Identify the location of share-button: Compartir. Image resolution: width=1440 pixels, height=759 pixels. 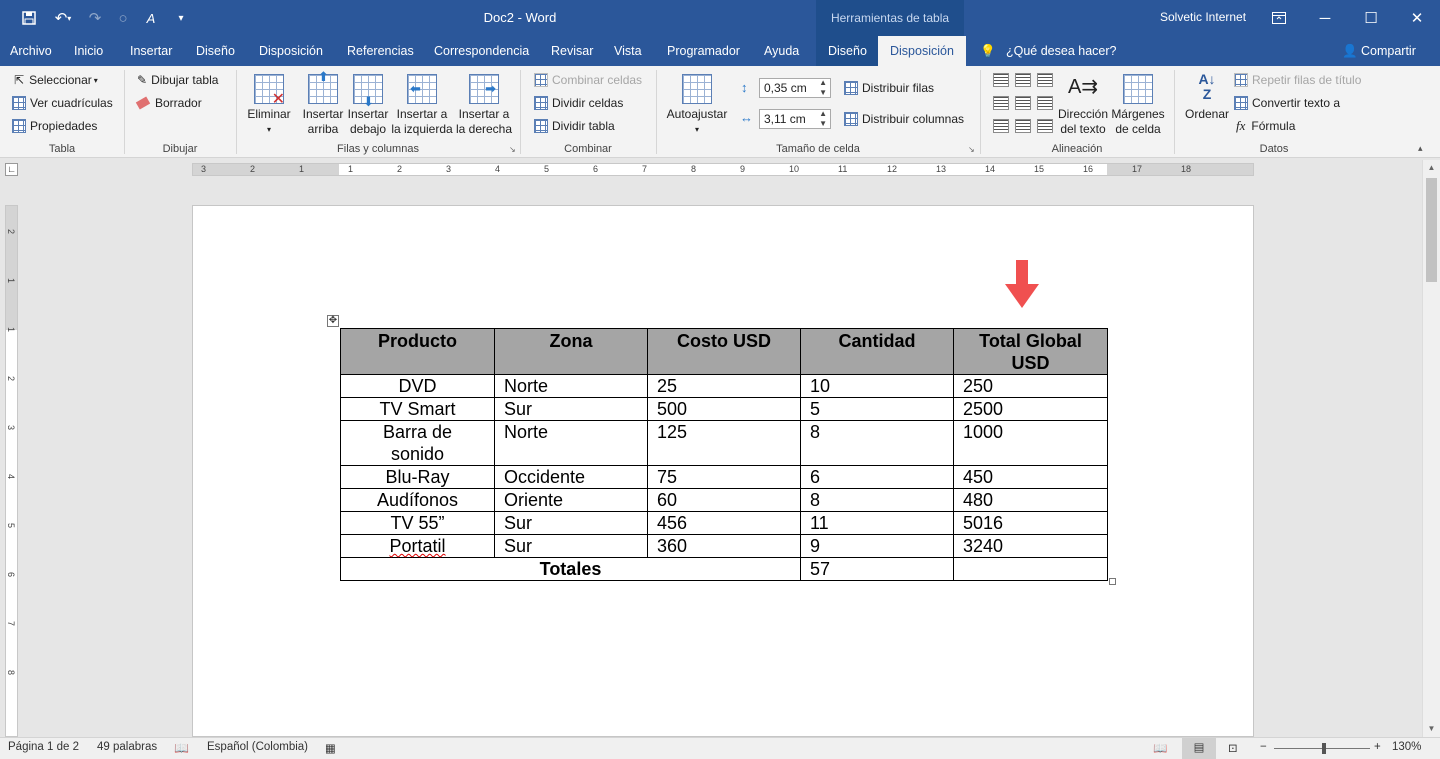
(1388, 51).